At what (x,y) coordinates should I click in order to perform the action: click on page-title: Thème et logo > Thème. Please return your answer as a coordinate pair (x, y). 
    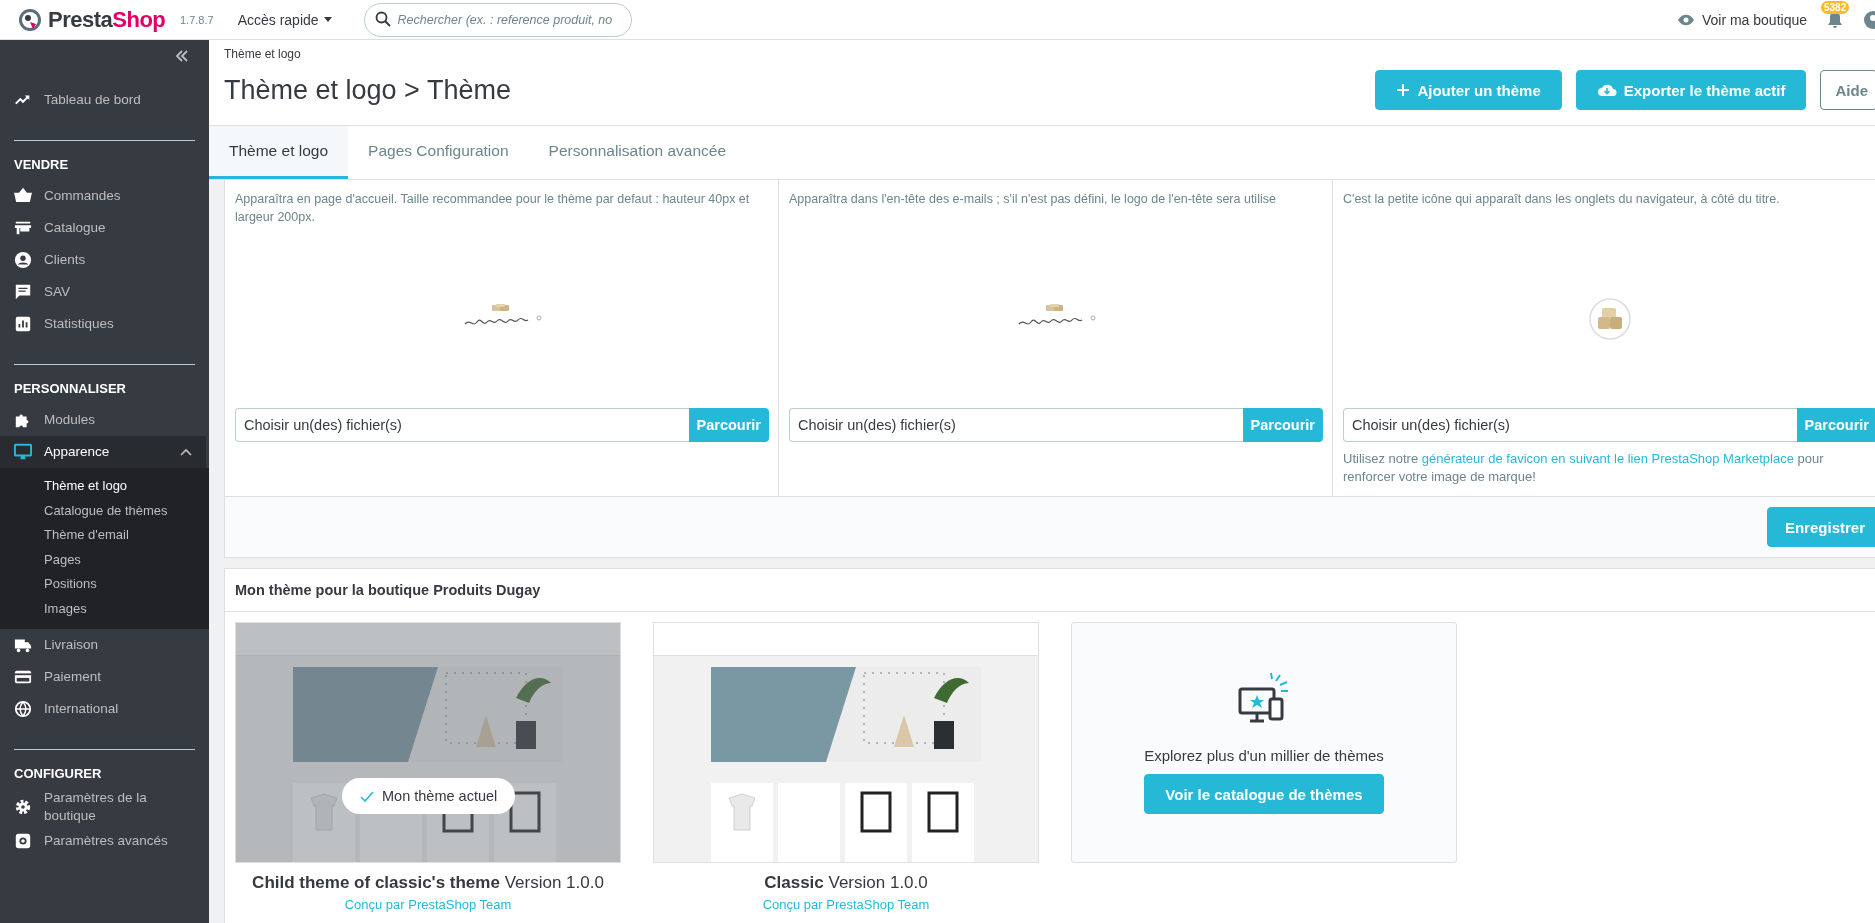
    Looking at the image, I should click on (367, 90).